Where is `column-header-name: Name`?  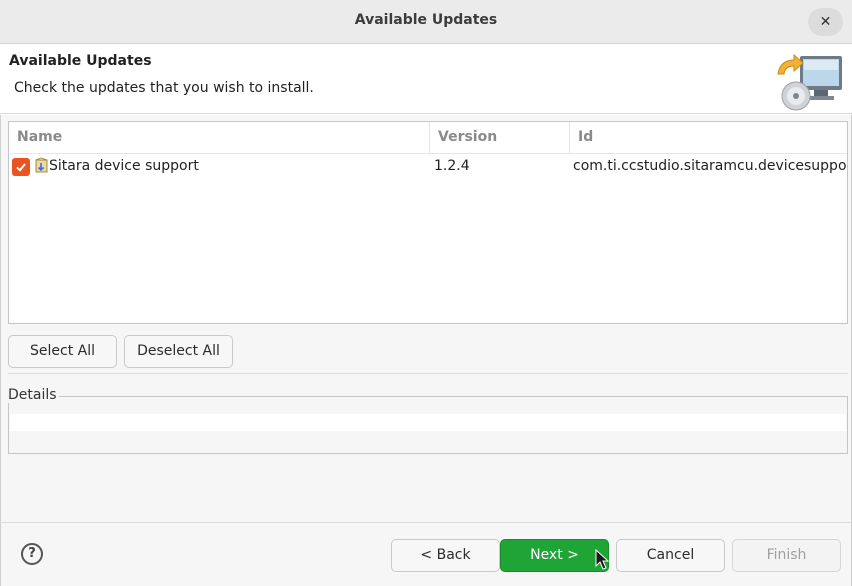
column-header-name: Name is located at coordinates (219, 138).